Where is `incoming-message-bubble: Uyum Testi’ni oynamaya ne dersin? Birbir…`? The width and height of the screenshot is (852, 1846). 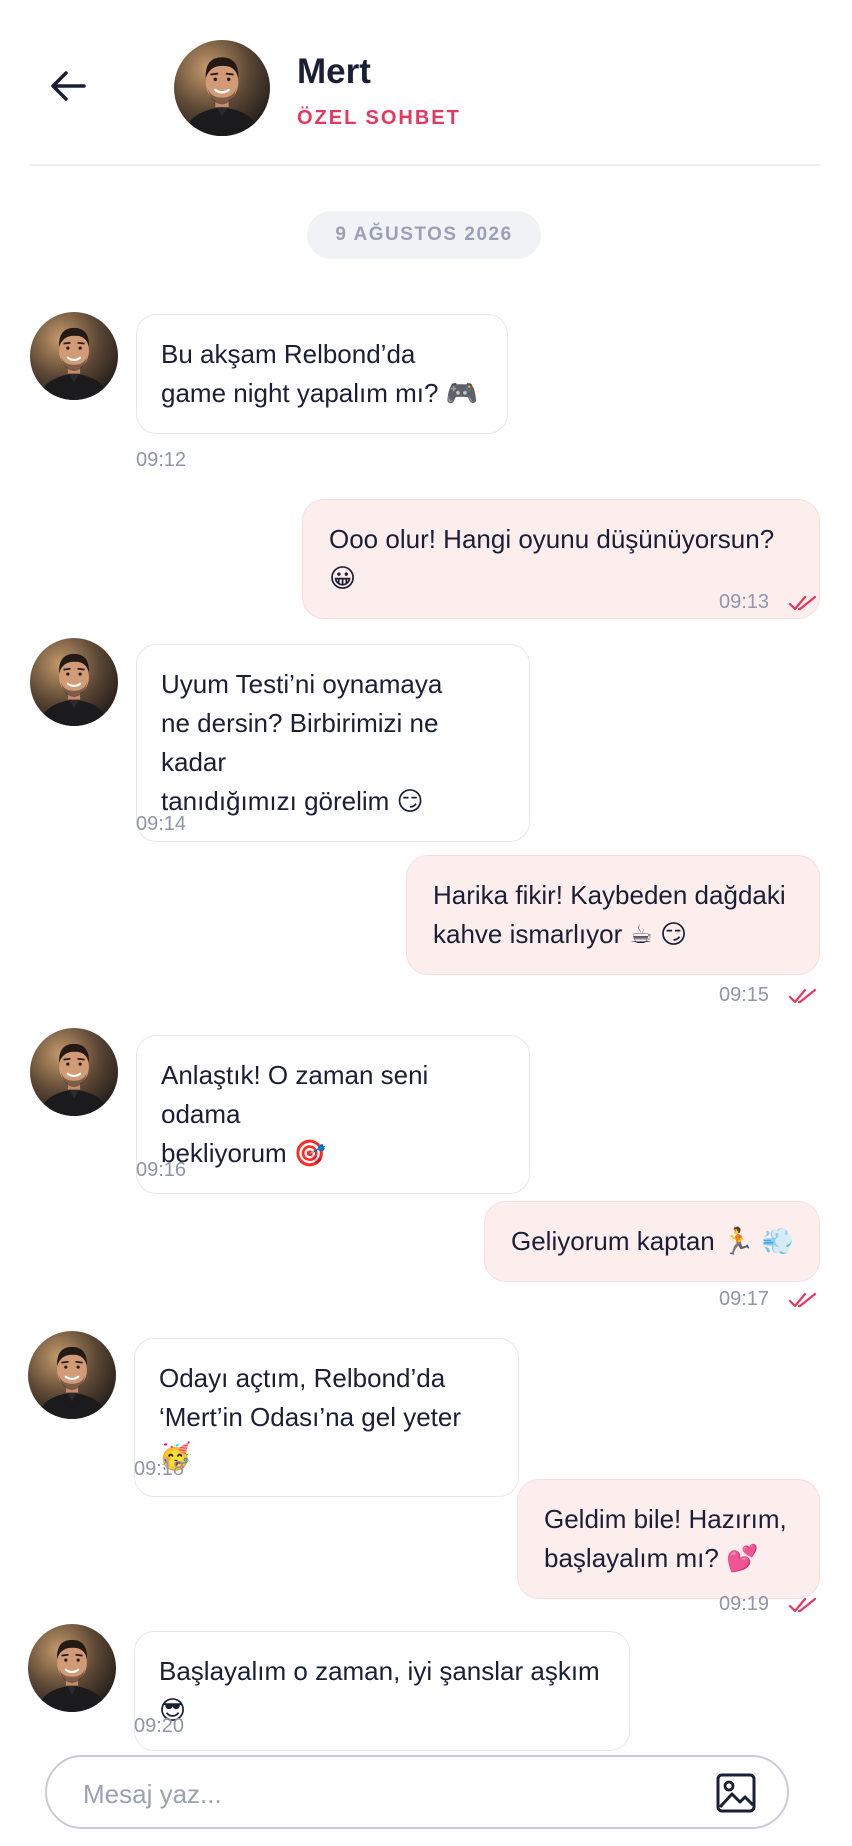 incoming-message-bubble: Uyum Testi’ni oynamaya ne dersin? Birbir… is located at coordinates (333, 743).